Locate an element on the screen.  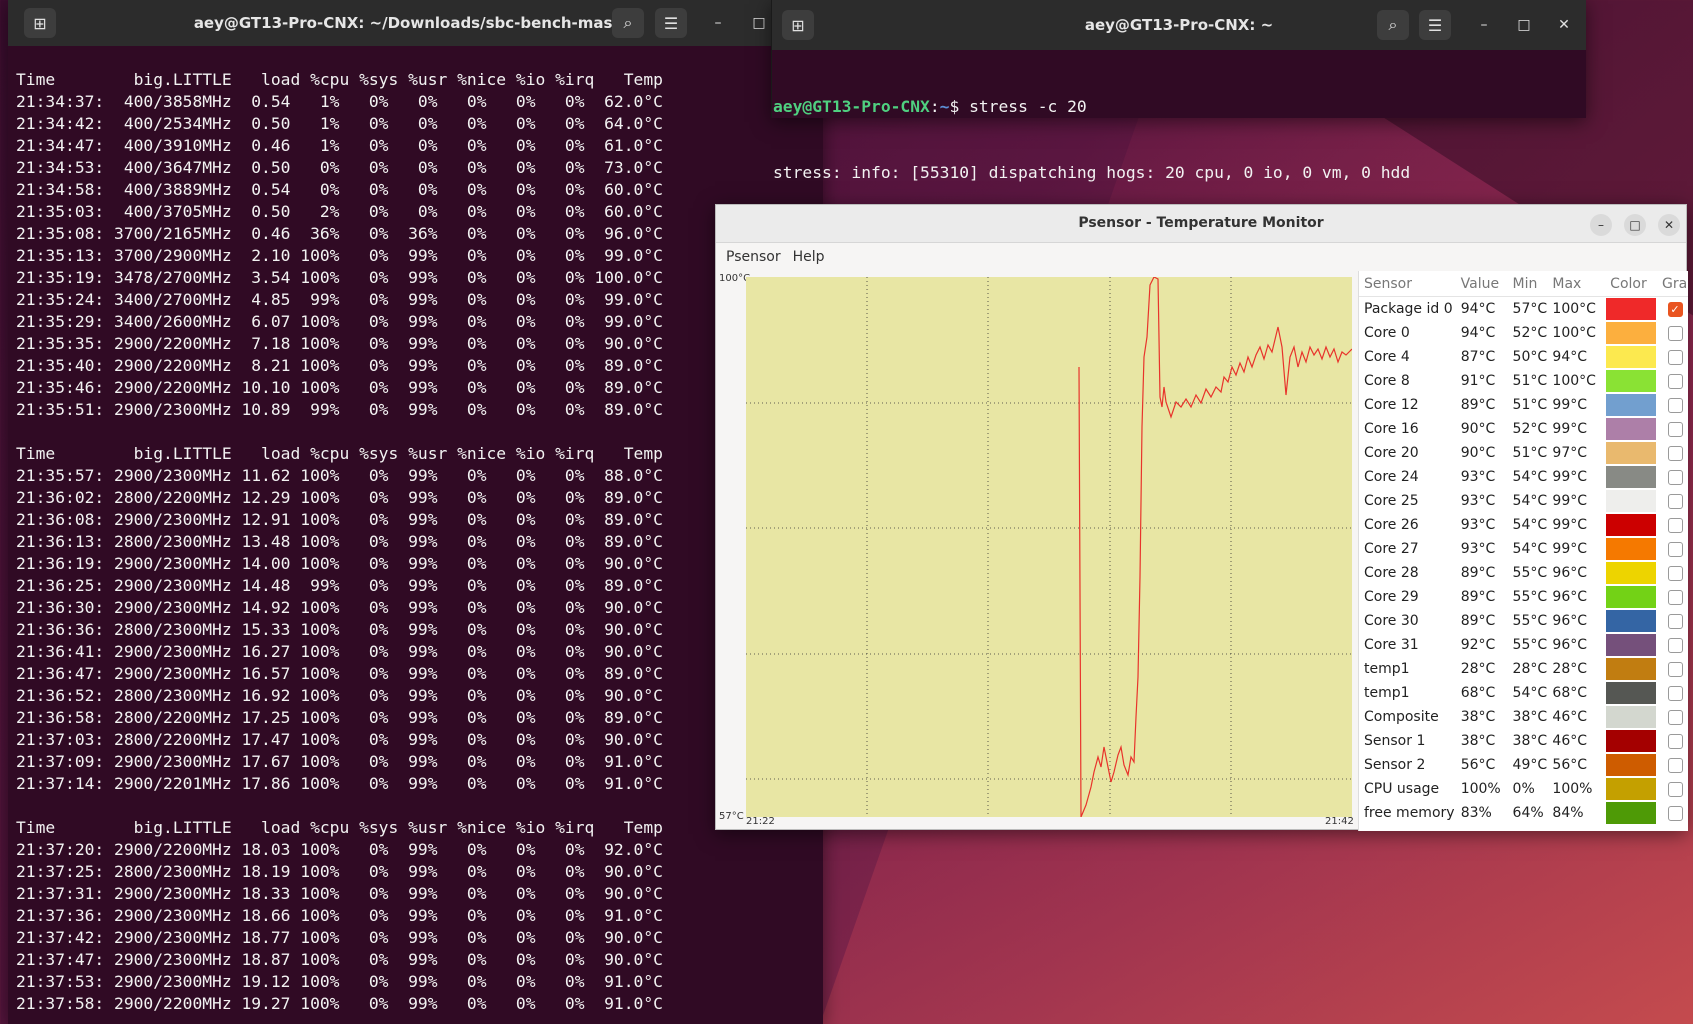
sensor-row: Sensor 1 38°C 38°C 46°C is located at coordinates (1523, 741).